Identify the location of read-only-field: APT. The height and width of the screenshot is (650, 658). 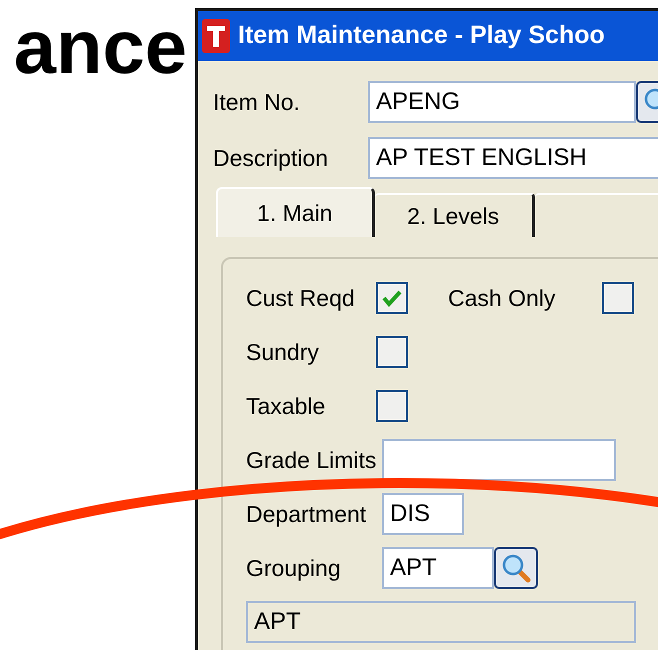
(441, 622).